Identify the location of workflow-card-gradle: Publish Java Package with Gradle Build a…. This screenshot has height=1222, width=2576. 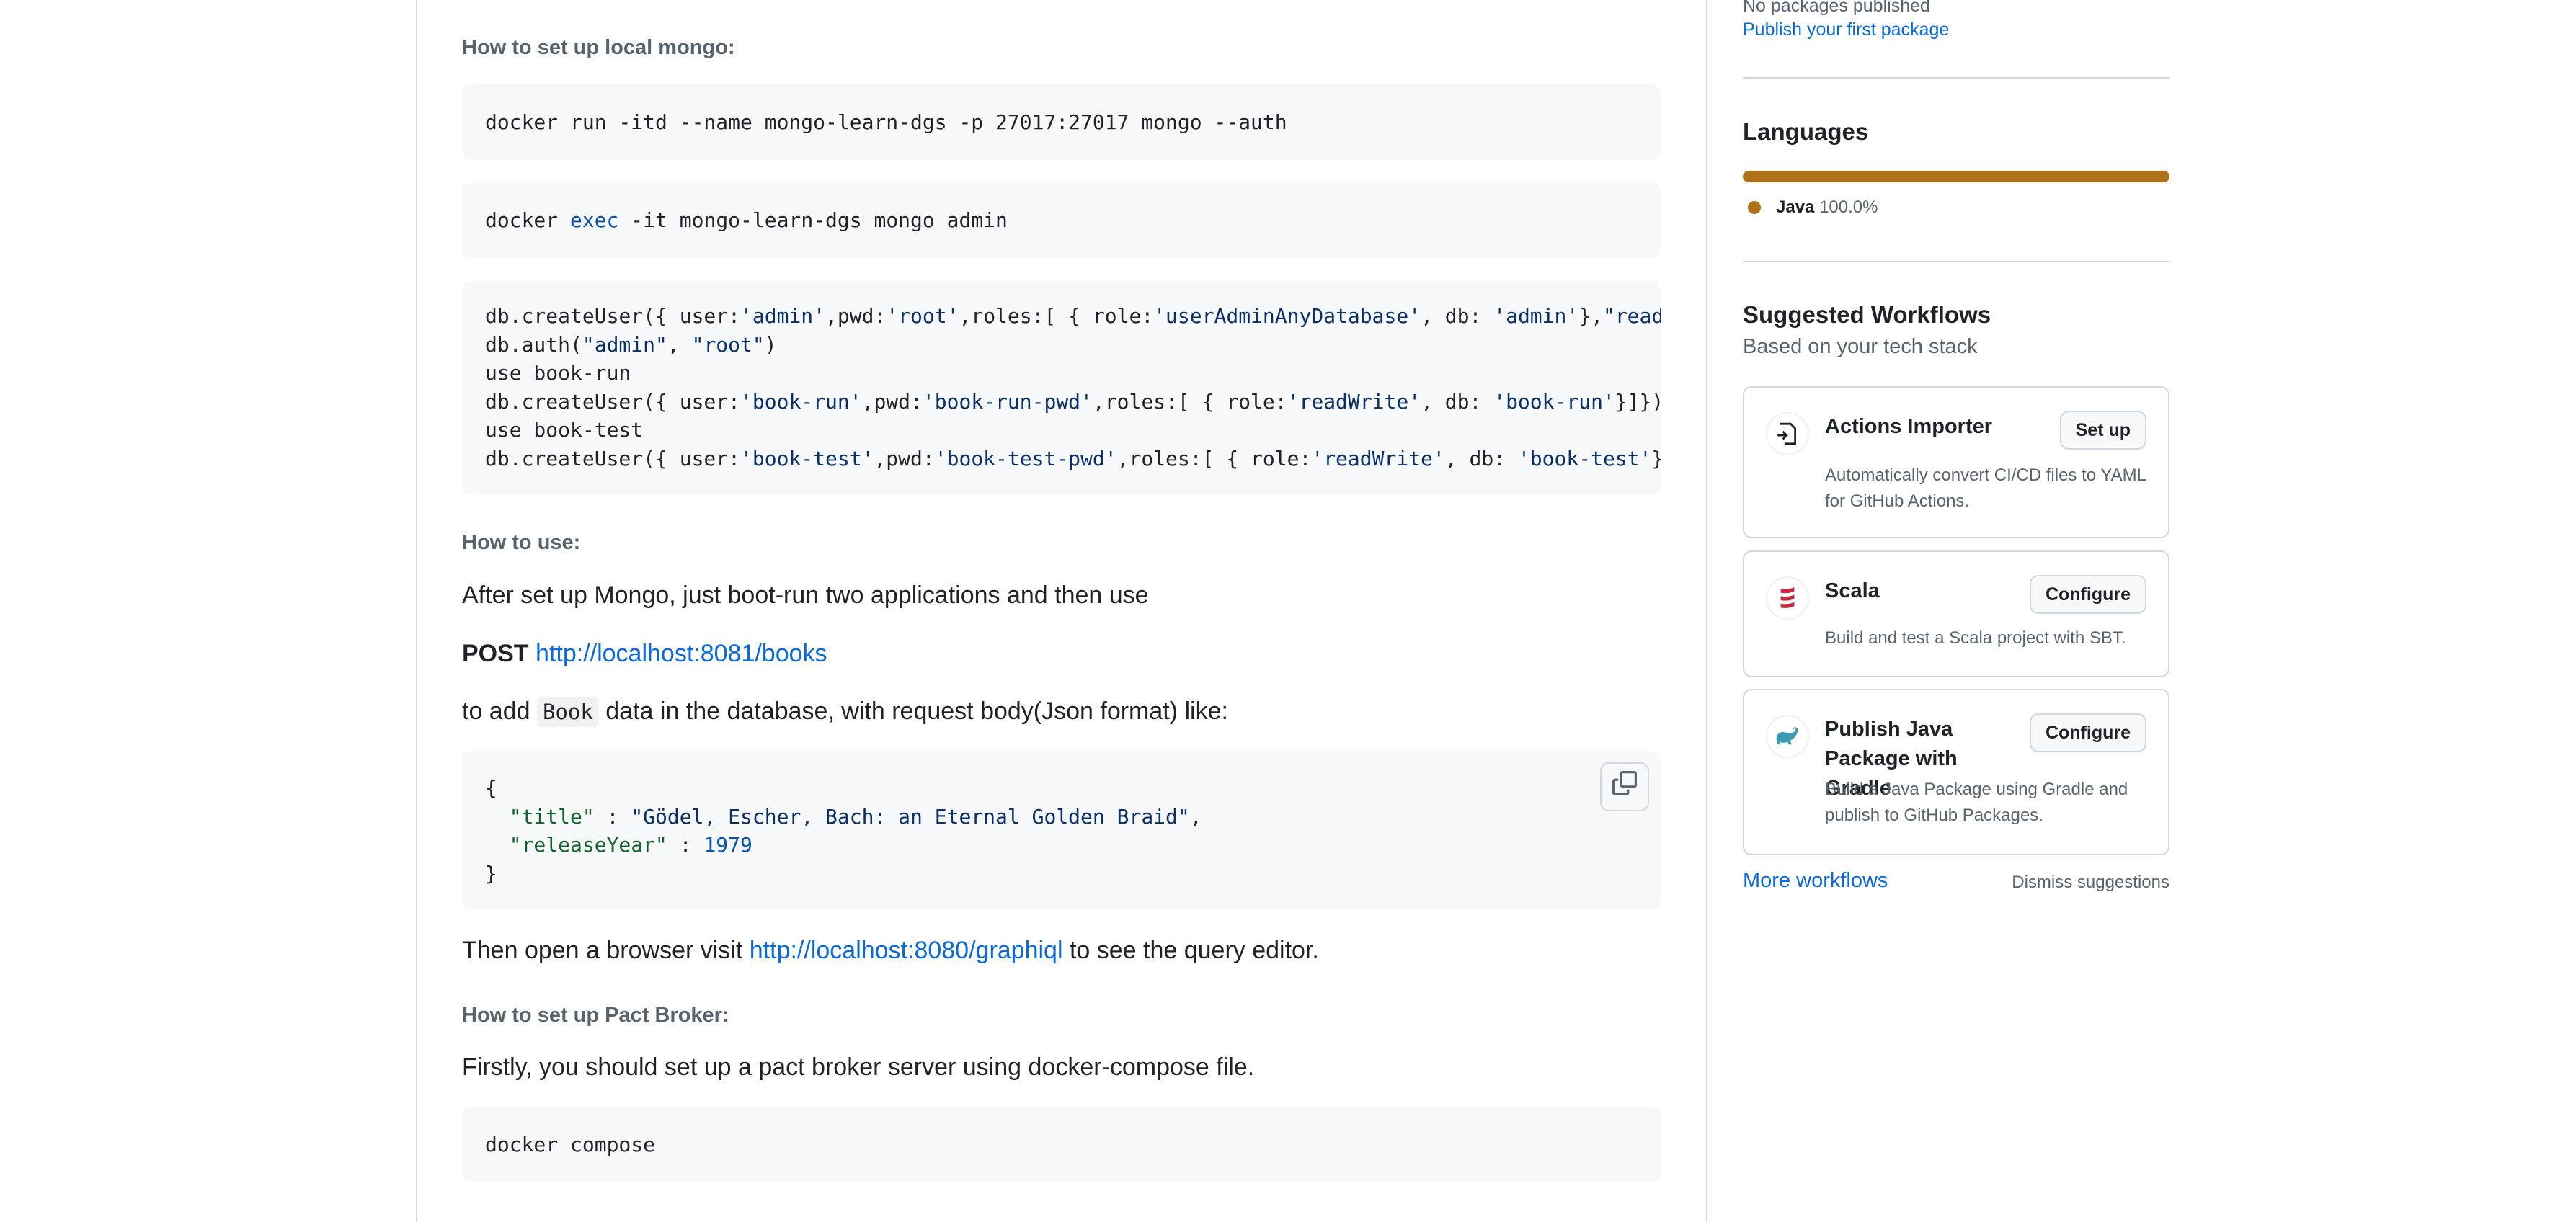
(1956, 772).